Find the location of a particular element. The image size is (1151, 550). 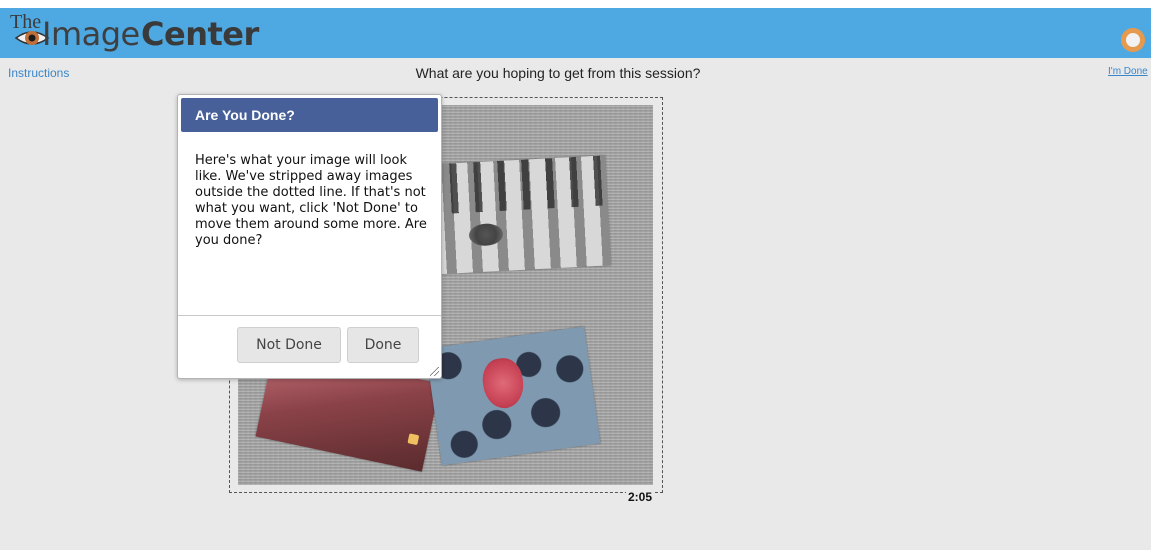

raspberry-graphic is located at coordinates (503, 383).